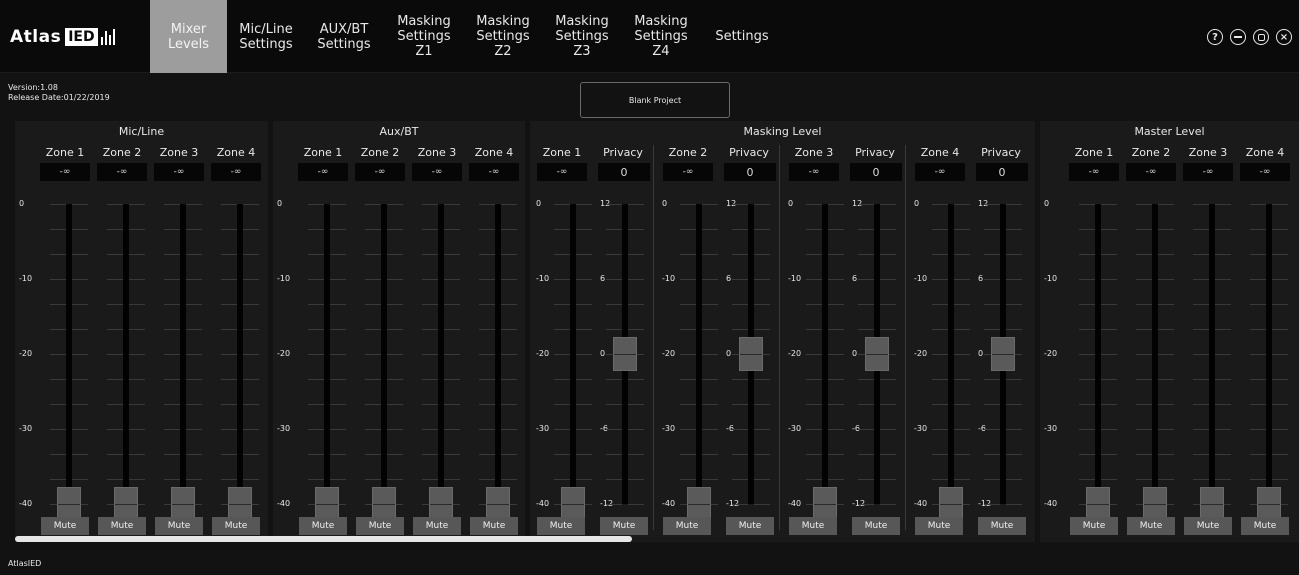 The width and height of the screenshot is (1299, 575). What do you see at coordinates (344, 36) in the screenshot?
I see `nav-tab-2: AUX/BT Settings` at bounding box center [344, 36].